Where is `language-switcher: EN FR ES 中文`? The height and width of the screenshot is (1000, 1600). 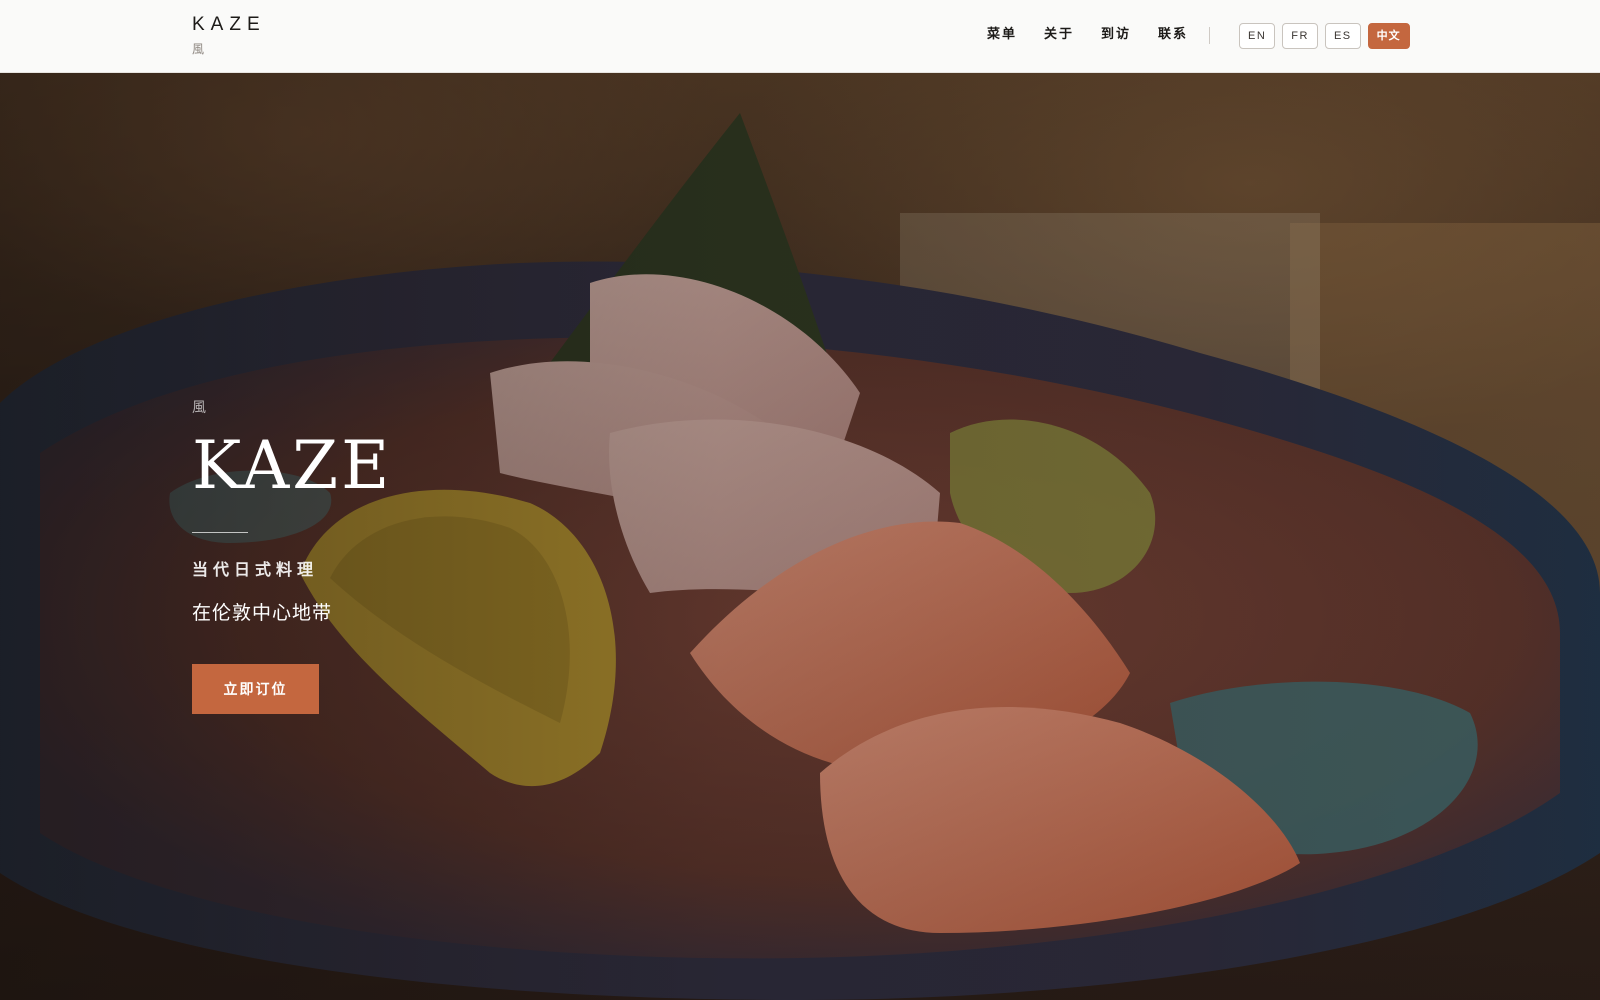 language-switcher: EN FR ES 中文 is located at coordinates (1324, 36).